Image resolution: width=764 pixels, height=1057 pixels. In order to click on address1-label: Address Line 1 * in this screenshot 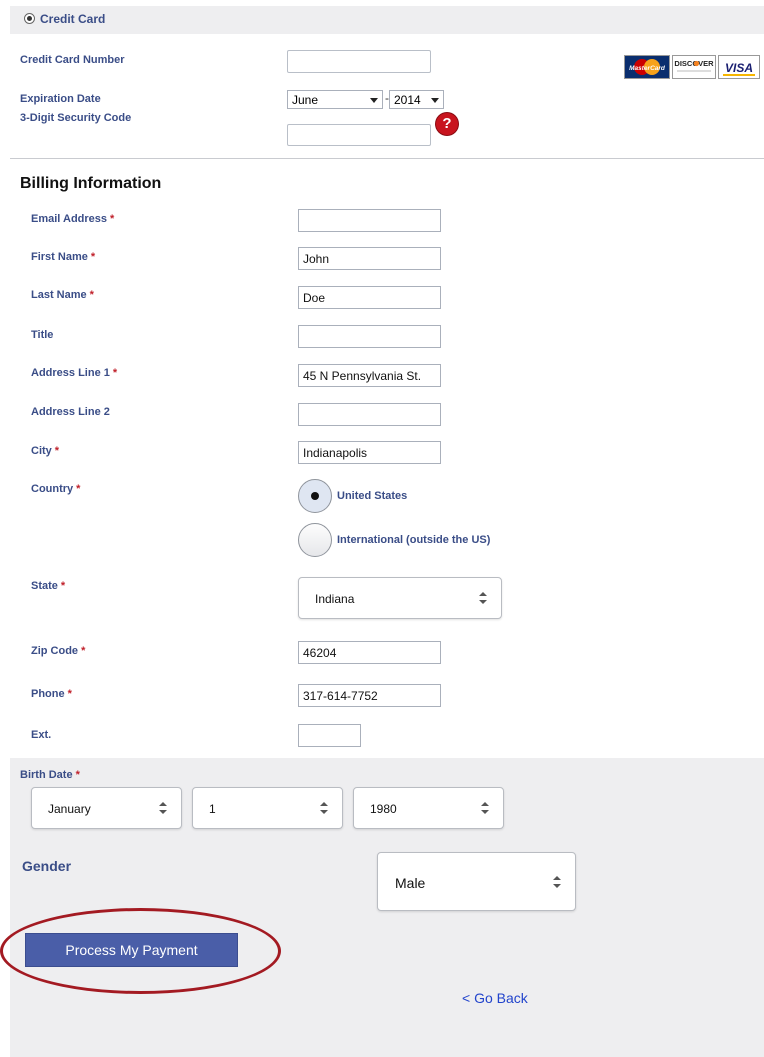, I will do `click(74, 373)`.